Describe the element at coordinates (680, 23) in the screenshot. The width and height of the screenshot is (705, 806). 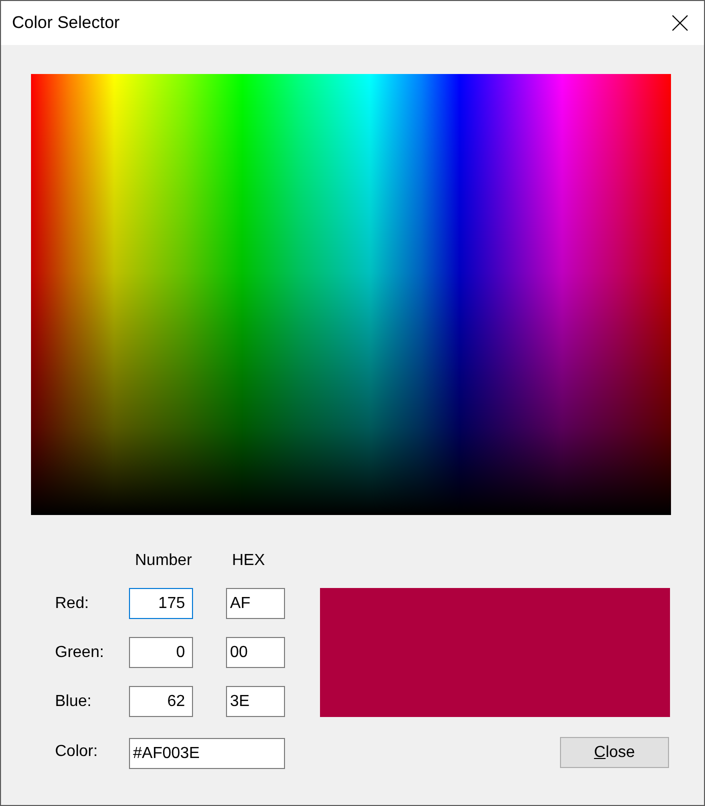
I see `close-icon` at that location.